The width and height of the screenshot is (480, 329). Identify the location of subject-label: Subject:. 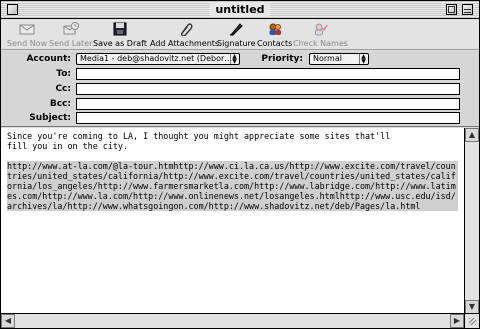
(50, 118).